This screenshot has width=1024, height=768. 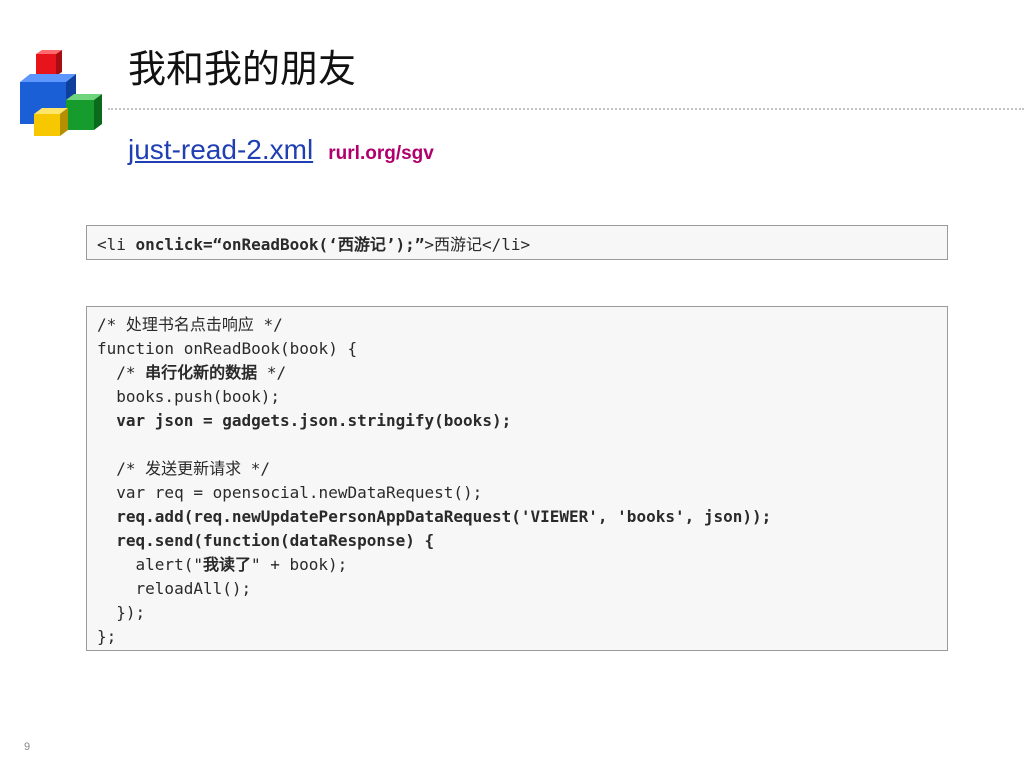 I want to click on short-url-text: rurl.org/sgv, so click(x=381, y=153).